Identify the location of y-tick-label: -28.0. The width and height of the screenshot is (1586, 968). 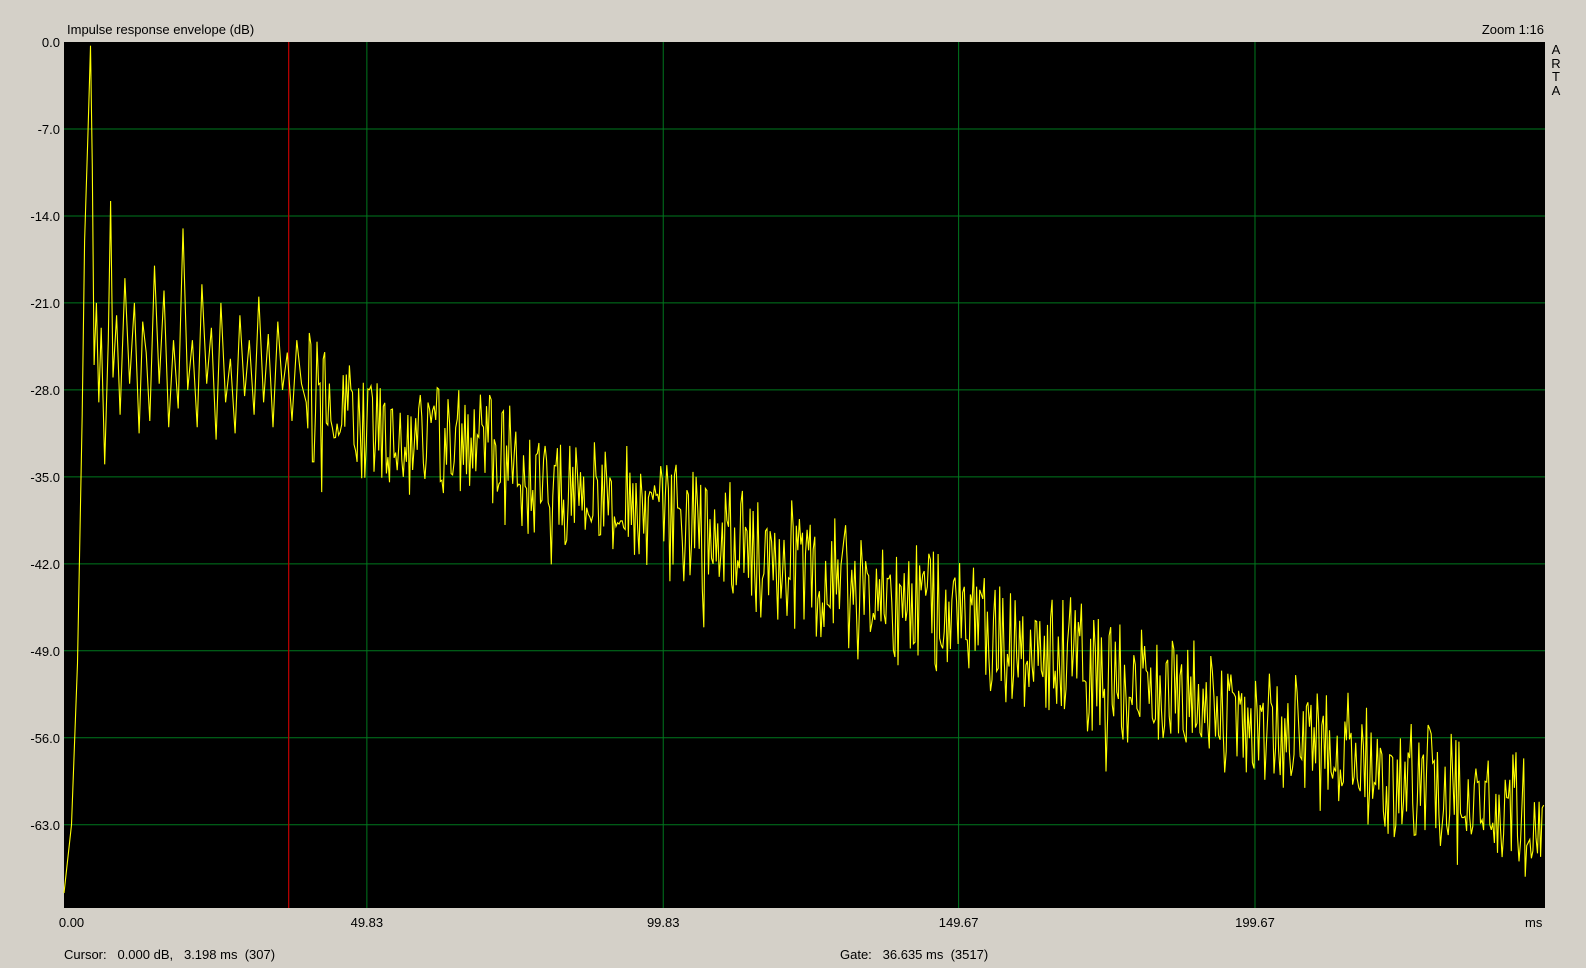
(45, 390).